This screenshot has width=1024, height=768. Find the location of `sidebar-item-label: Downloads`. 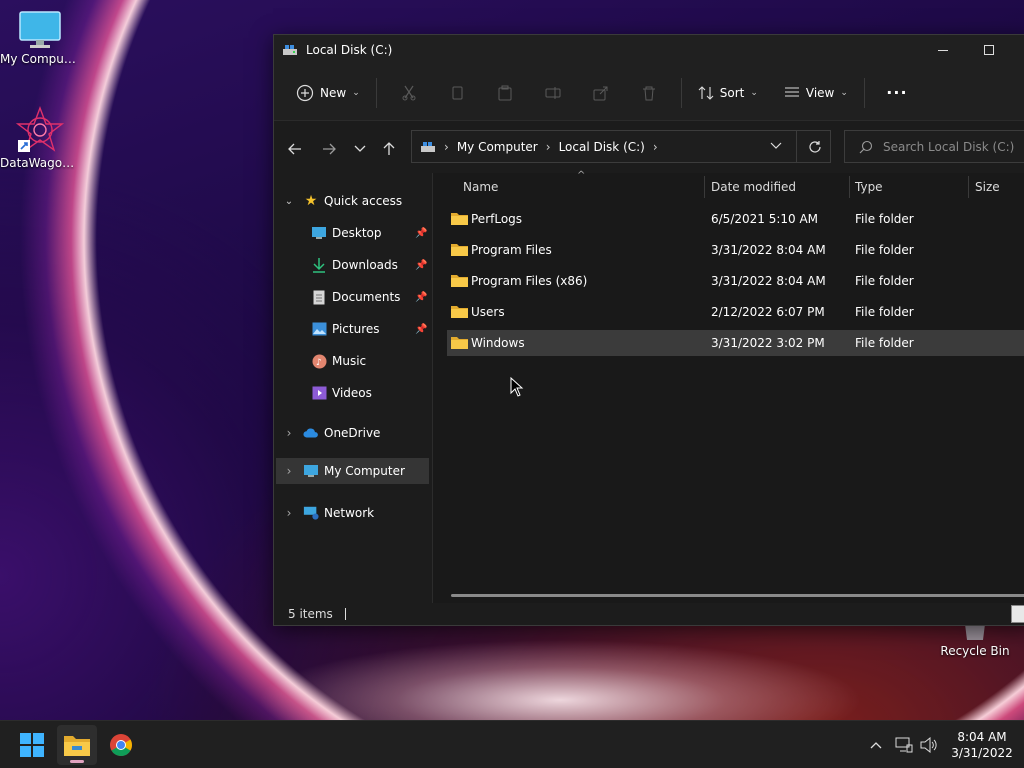

sidebar-item-label: Downloads is located at coordinates (365, 265).